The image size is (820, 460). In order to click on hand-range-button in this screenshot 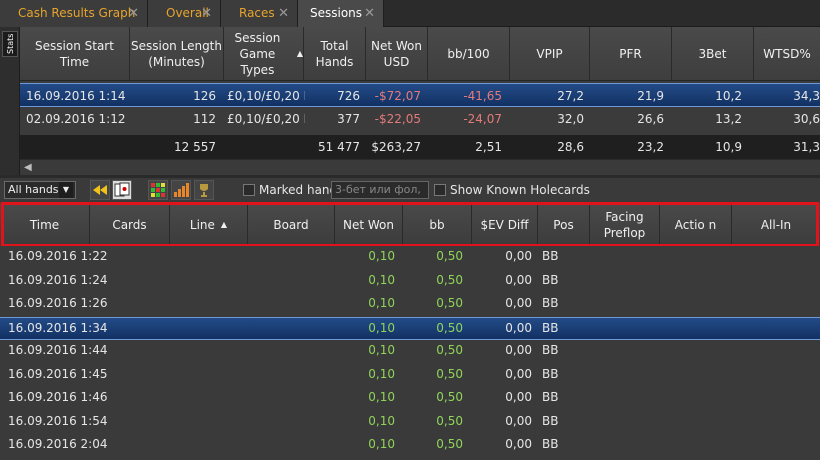, I will do `click(158, 190)`.